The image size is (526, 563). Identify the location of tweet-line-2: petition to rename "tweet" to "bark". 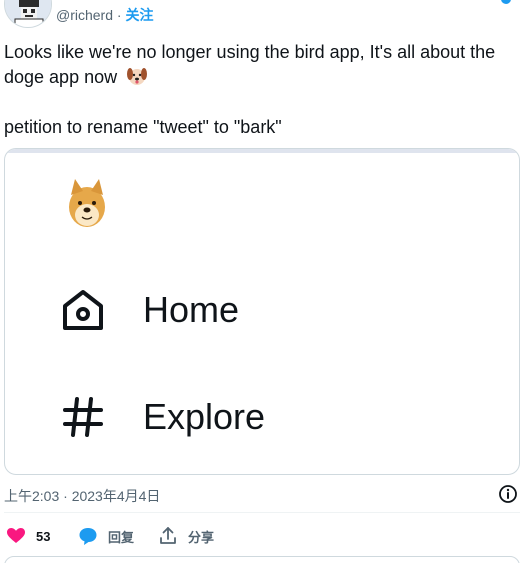
(143, 127).